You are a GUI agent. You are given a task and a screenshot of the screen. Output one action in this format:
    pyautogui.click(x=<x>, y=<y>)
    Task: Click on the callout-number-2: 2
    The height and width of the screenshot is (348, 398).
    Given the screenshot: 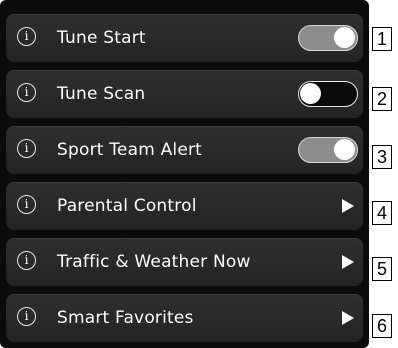 What is the action you would take?
    pyautogui.click(x=382, y=99)
    